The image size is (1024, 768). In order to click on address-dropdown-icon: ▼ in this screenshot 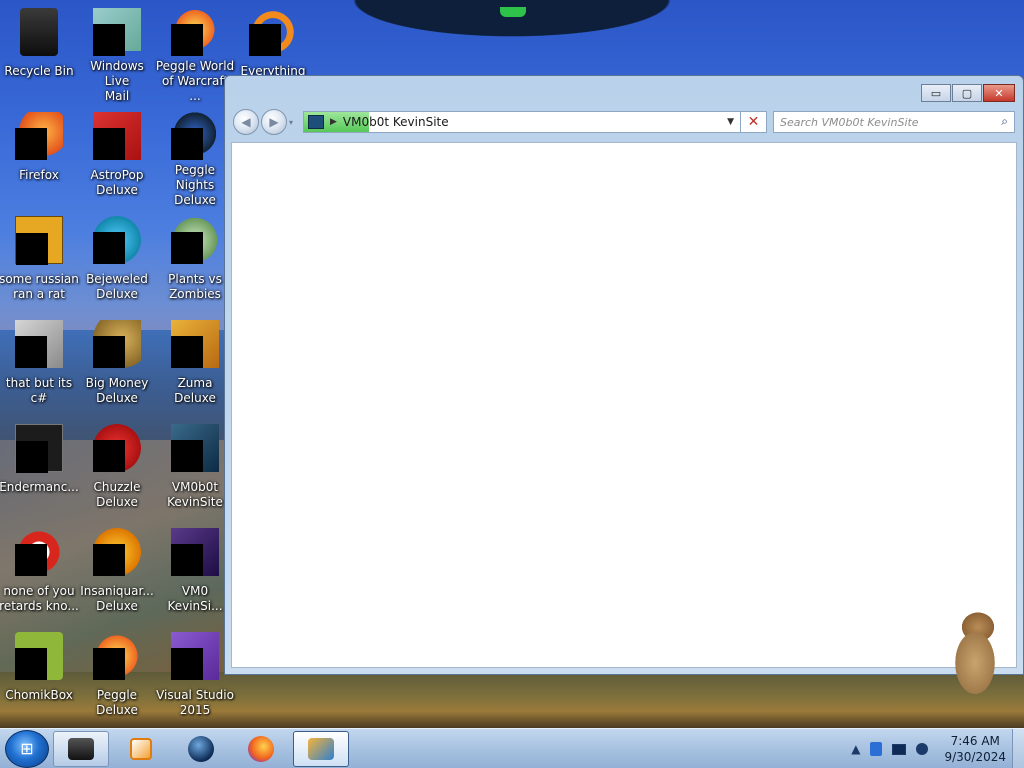, I will do `click(730, 122)`.